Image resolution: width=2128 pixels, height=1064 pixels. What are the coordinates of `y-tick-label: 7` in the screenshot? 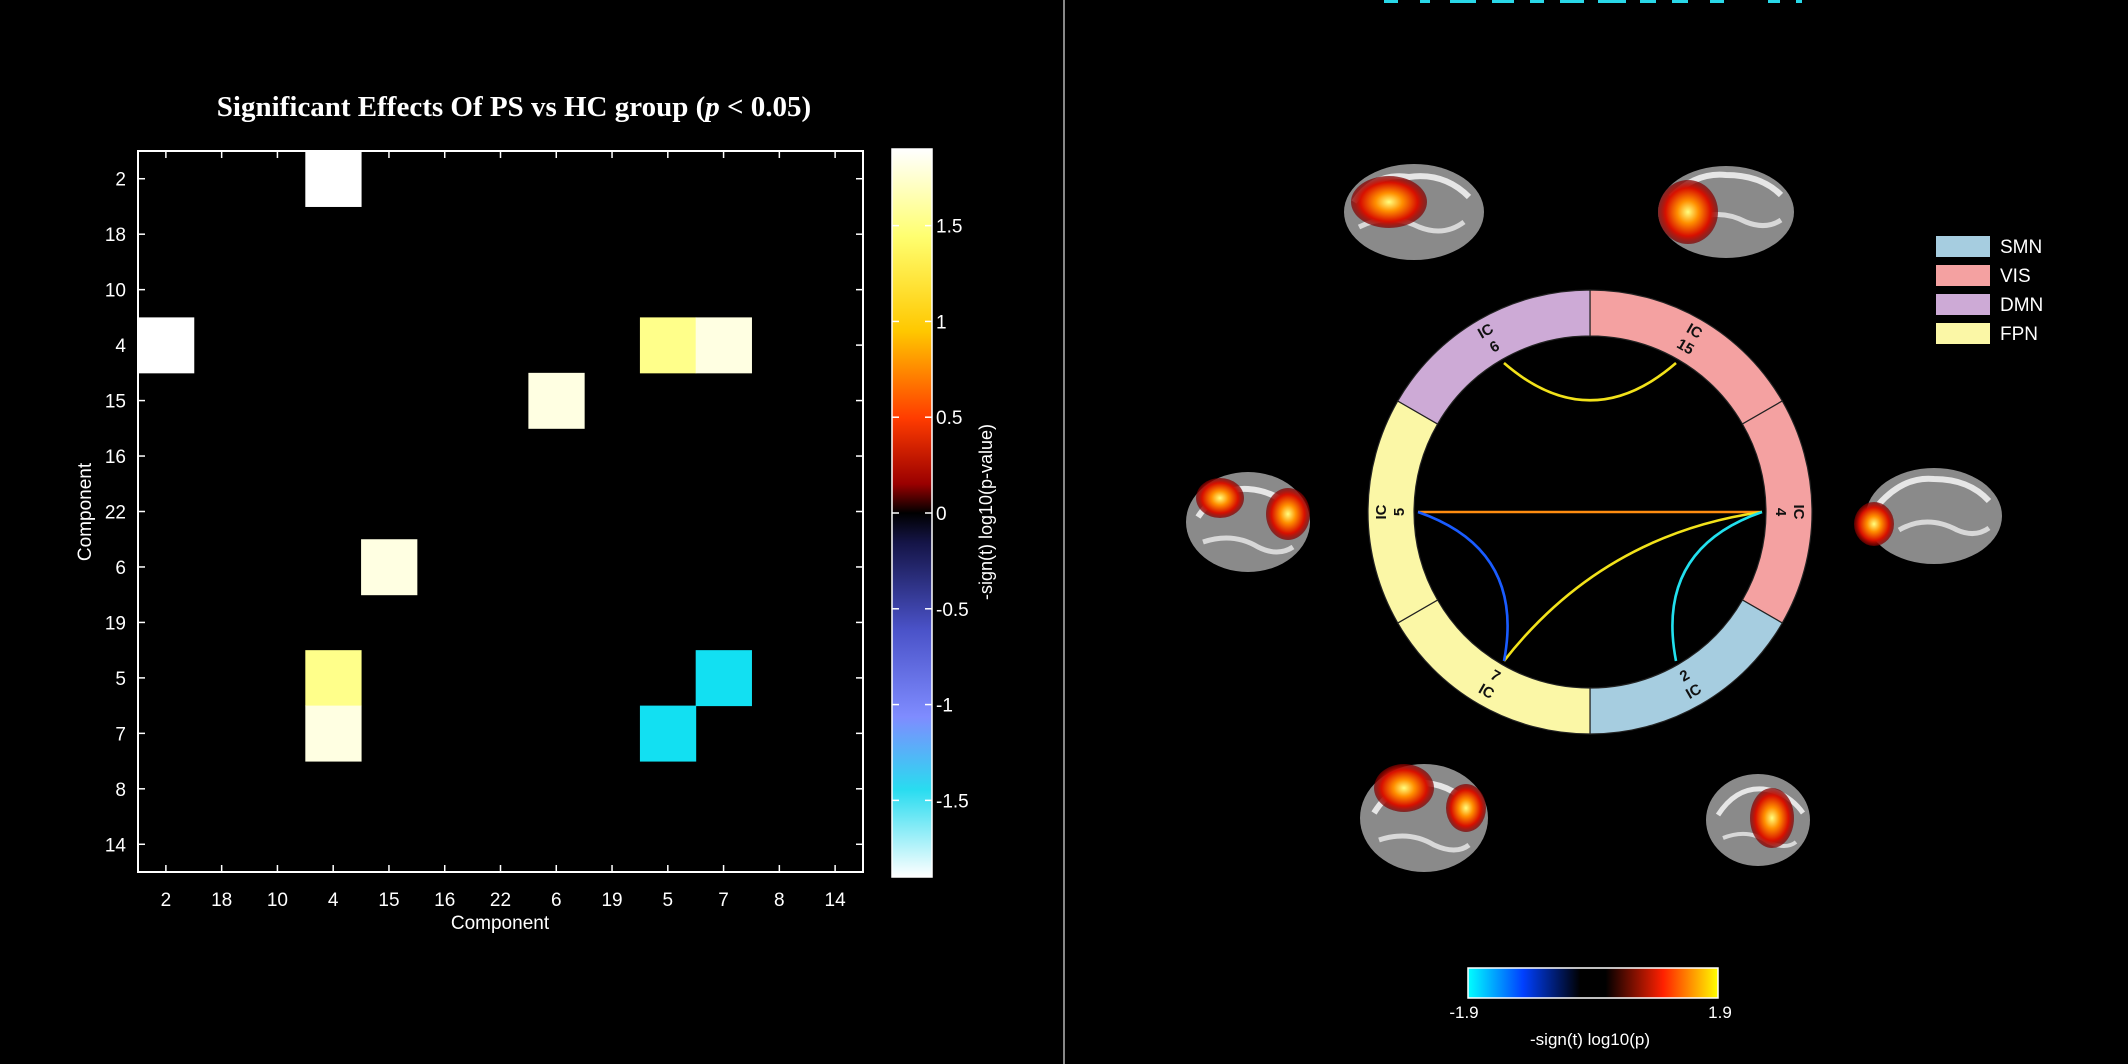 It's located at (120, 734).